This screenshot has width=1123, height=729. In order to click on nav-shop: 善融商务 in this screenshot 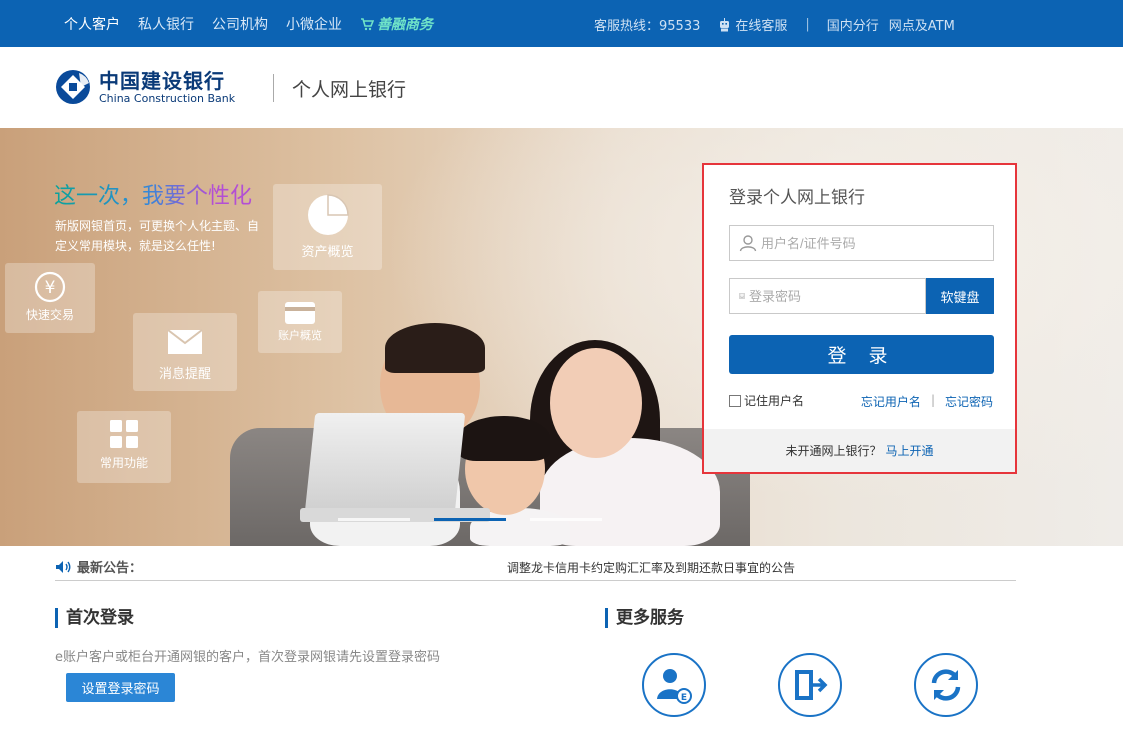, I will do `click(396, 24)`.